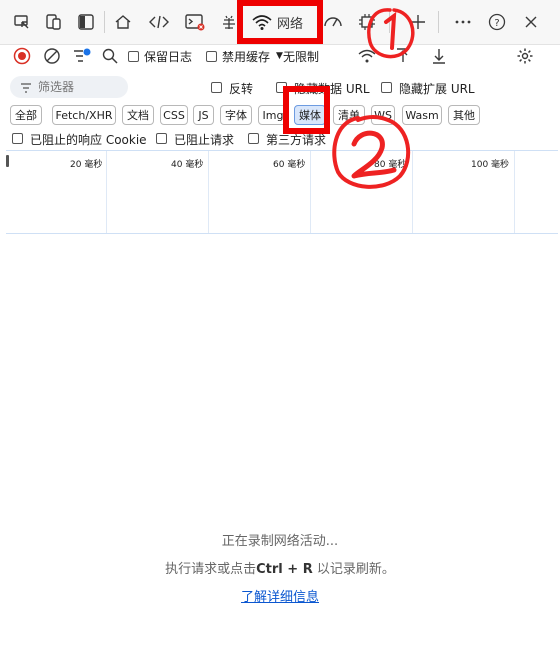 The image size is (560, 672). I want to click on type-font-button: 字体, so click(236, 115).